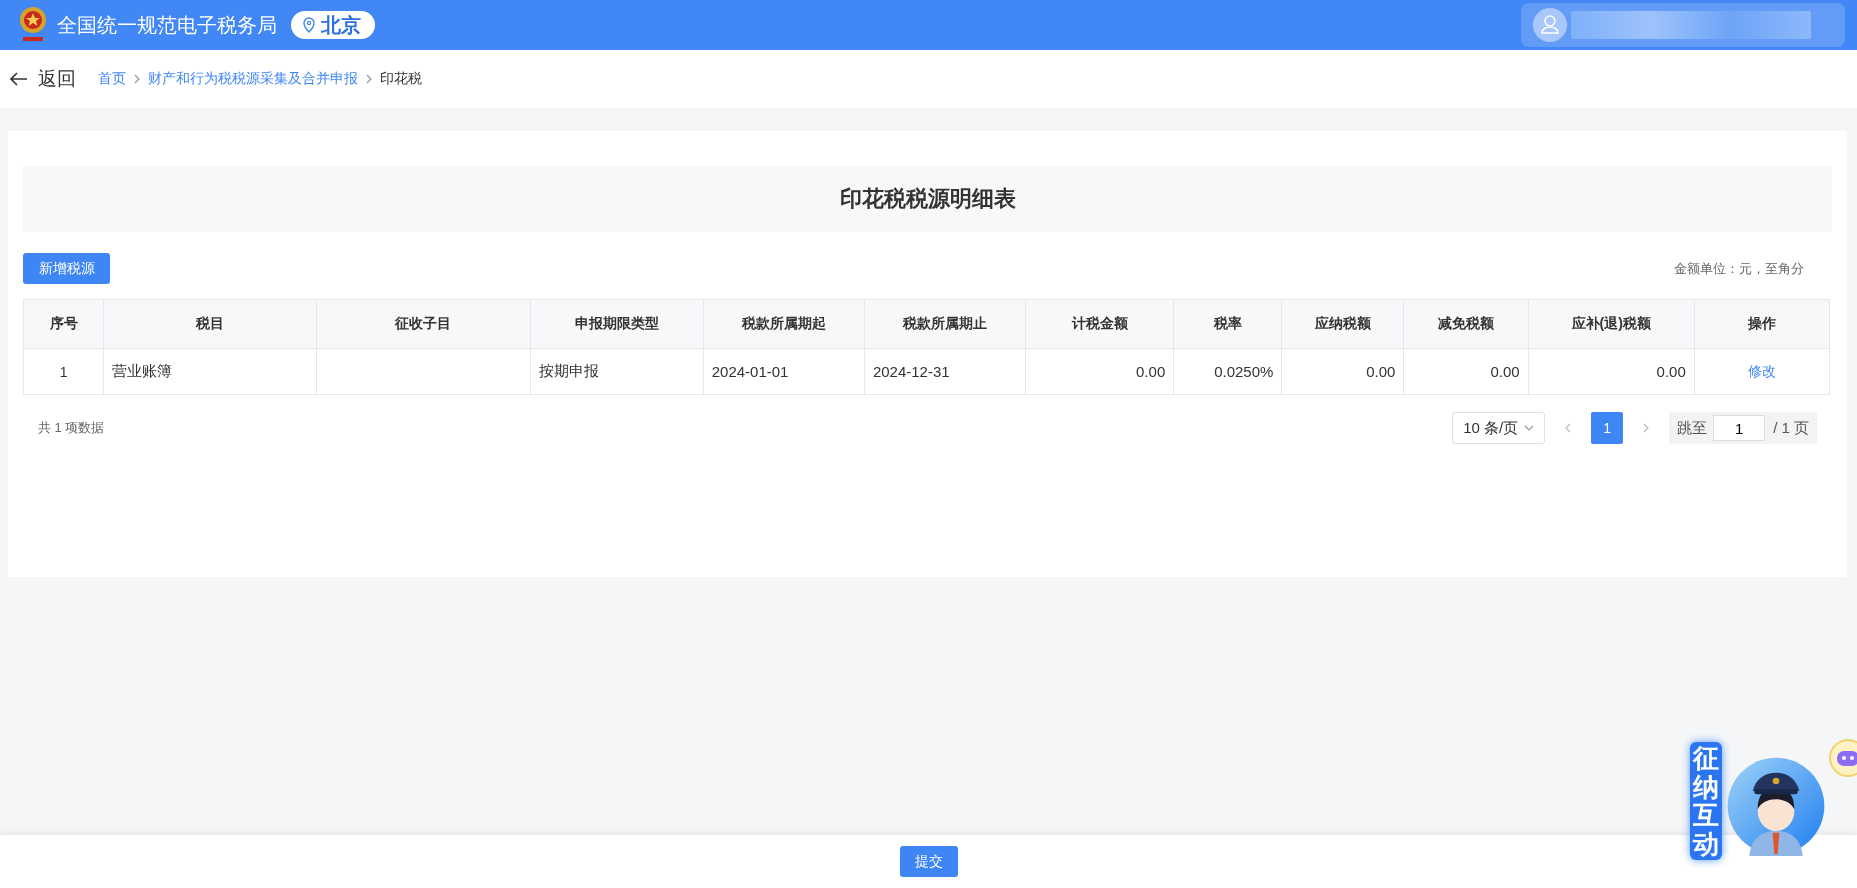 This screenshot has height=888, width=1857. What do you see at coordinates (1342, 324) in the screenshot?
I see `column-header: 应纳税额` at bounding box center [1342, 324].